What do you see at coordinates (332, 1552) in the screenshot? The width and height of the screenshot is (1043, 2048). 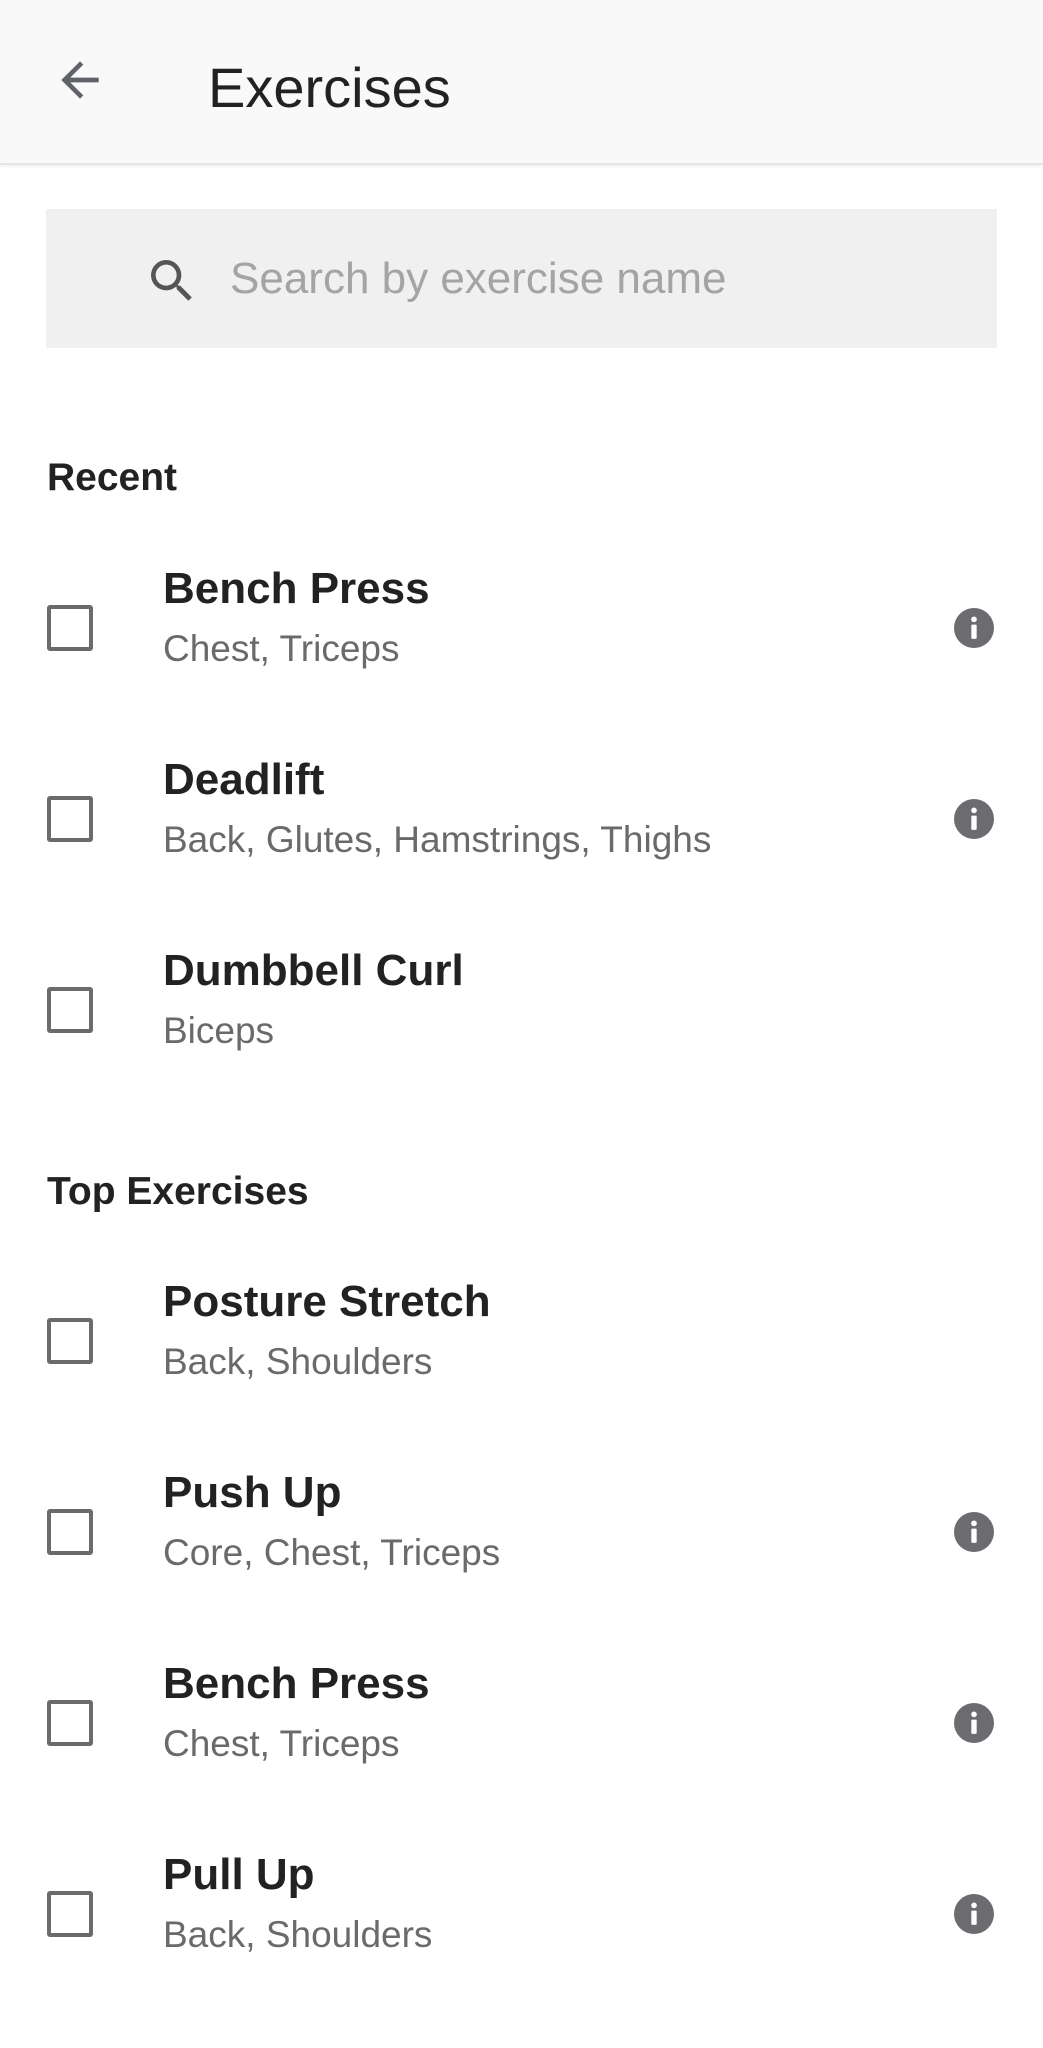 I see `exercise-muscles: Core, Chest, Triceps` at bounding box center [332, 1552].